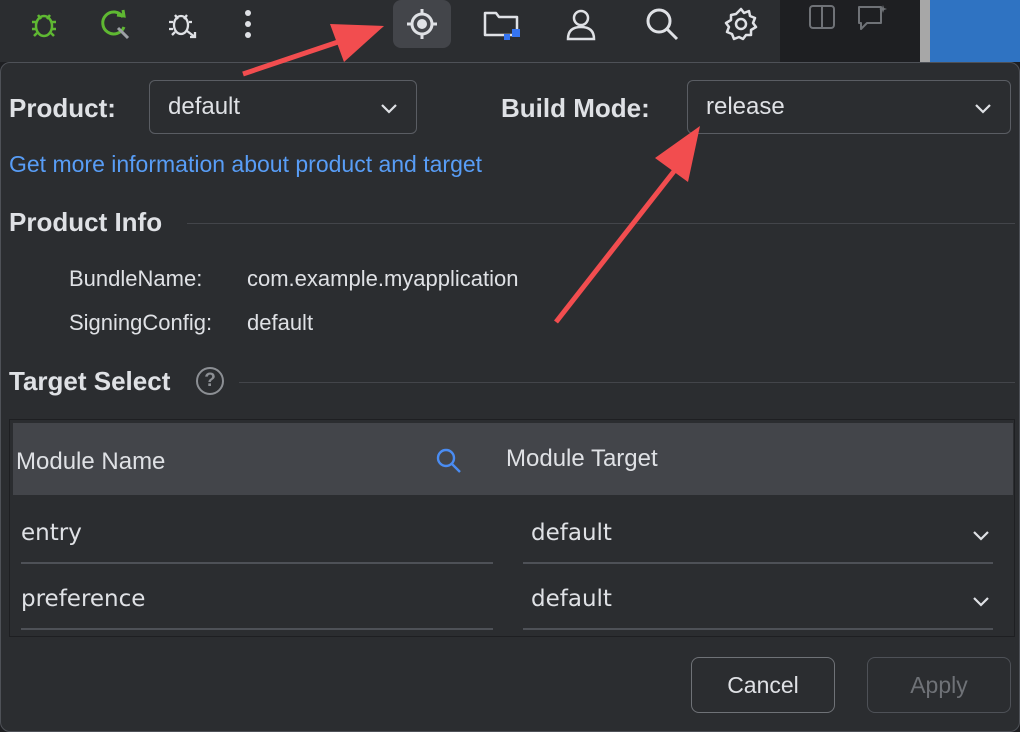 The width and height of the screenshot is (1020, 732). Describe the element at coordinates (383, 278) in the screenshot. I see `bundle-name-value: com.example.myapplication` at that location.